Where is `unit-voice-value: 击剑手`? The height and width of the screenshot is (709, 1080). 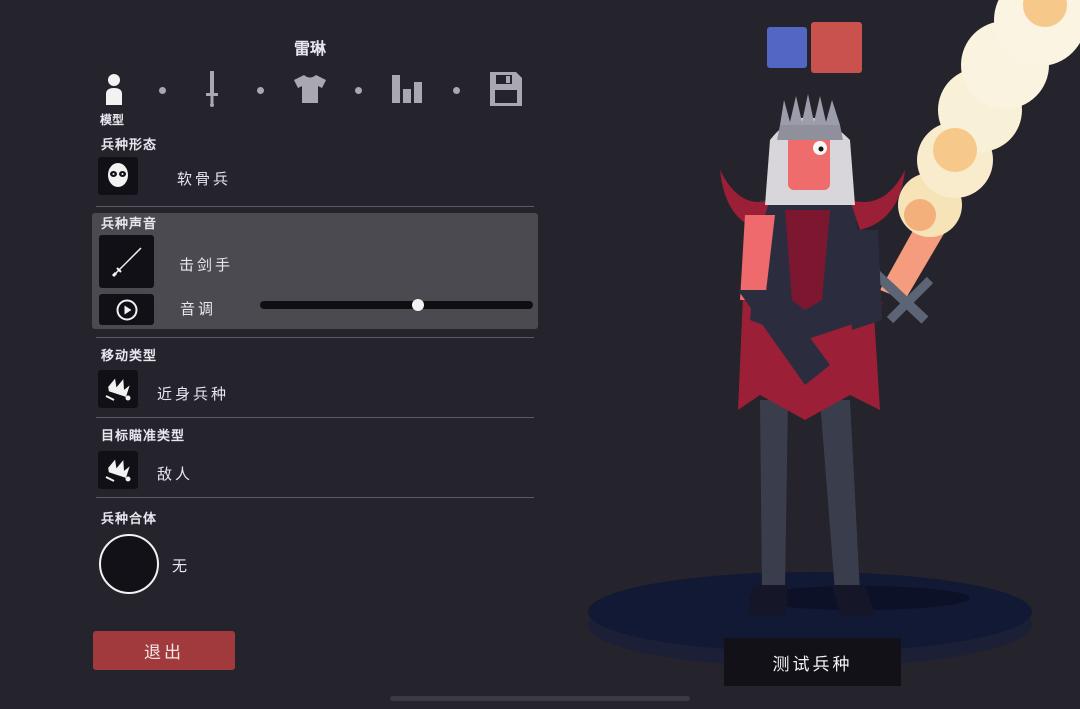 unit-voice-value: 击剑手 is located at coordinates (206, 265).